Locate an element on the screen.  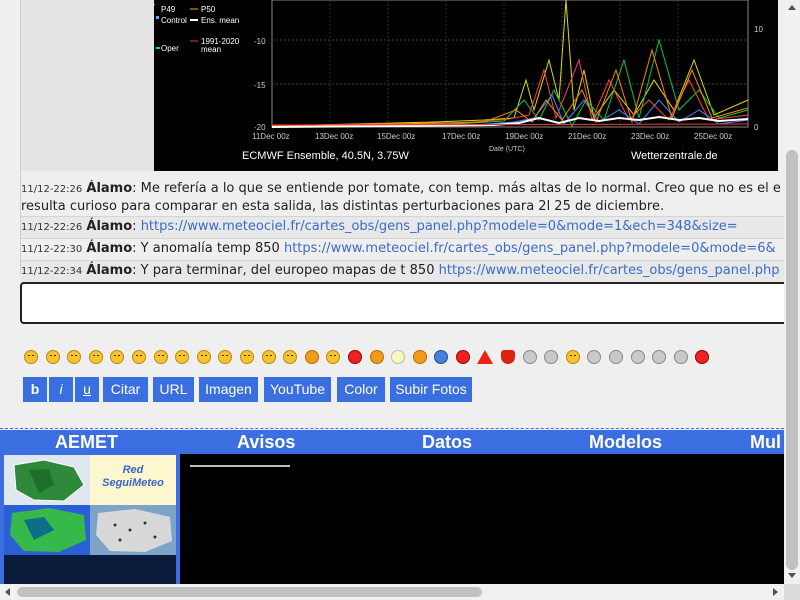
sad-icon is located at coordinates (52, 356).